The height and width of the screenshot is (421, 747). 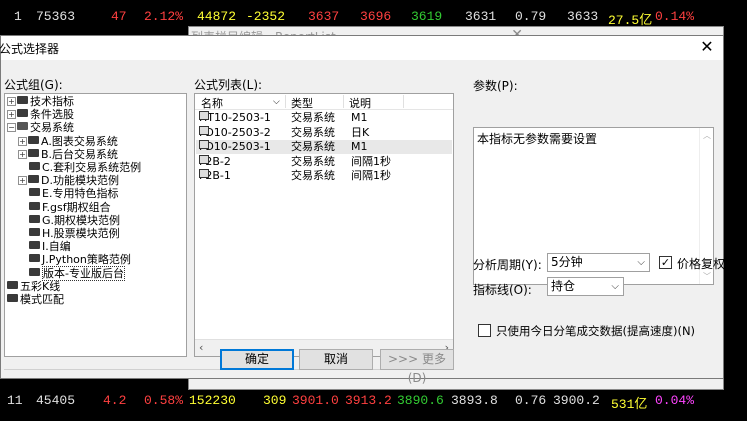 What do you see at coordinates (164, 400) in the screenshot?
I see `ticker-pct: 0.58%` at bounding box center [164, 400].